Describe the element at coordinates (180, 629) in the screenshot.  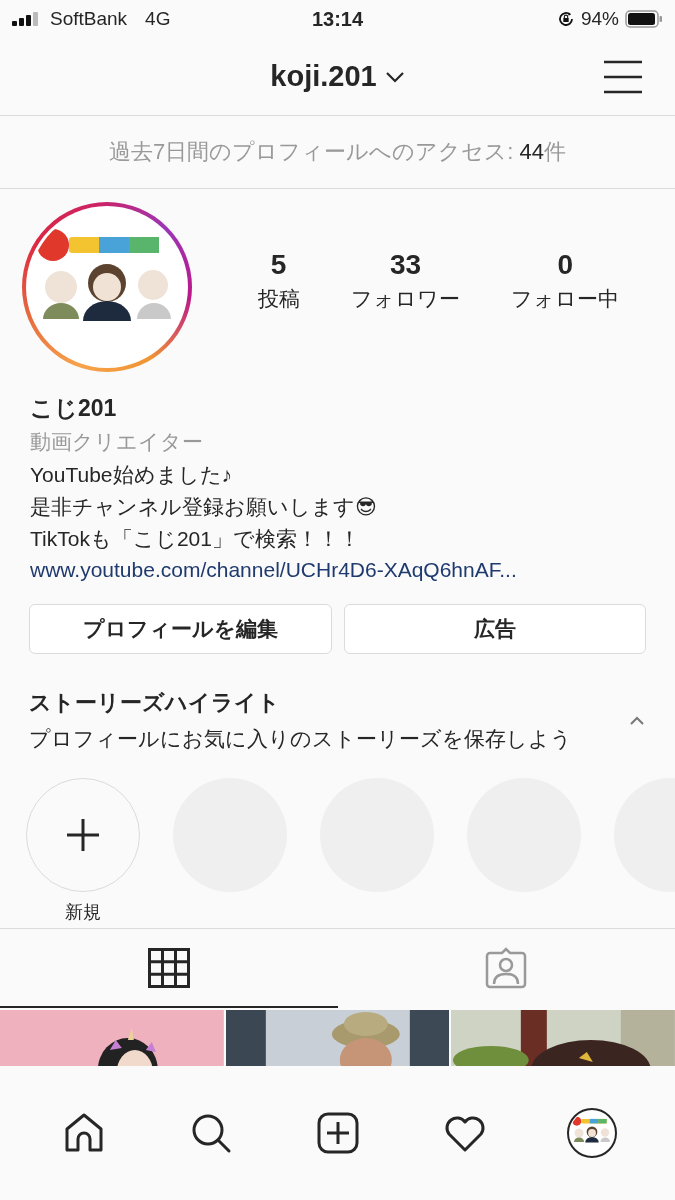
I see `profile-button: プロフィールを編集` at that location.